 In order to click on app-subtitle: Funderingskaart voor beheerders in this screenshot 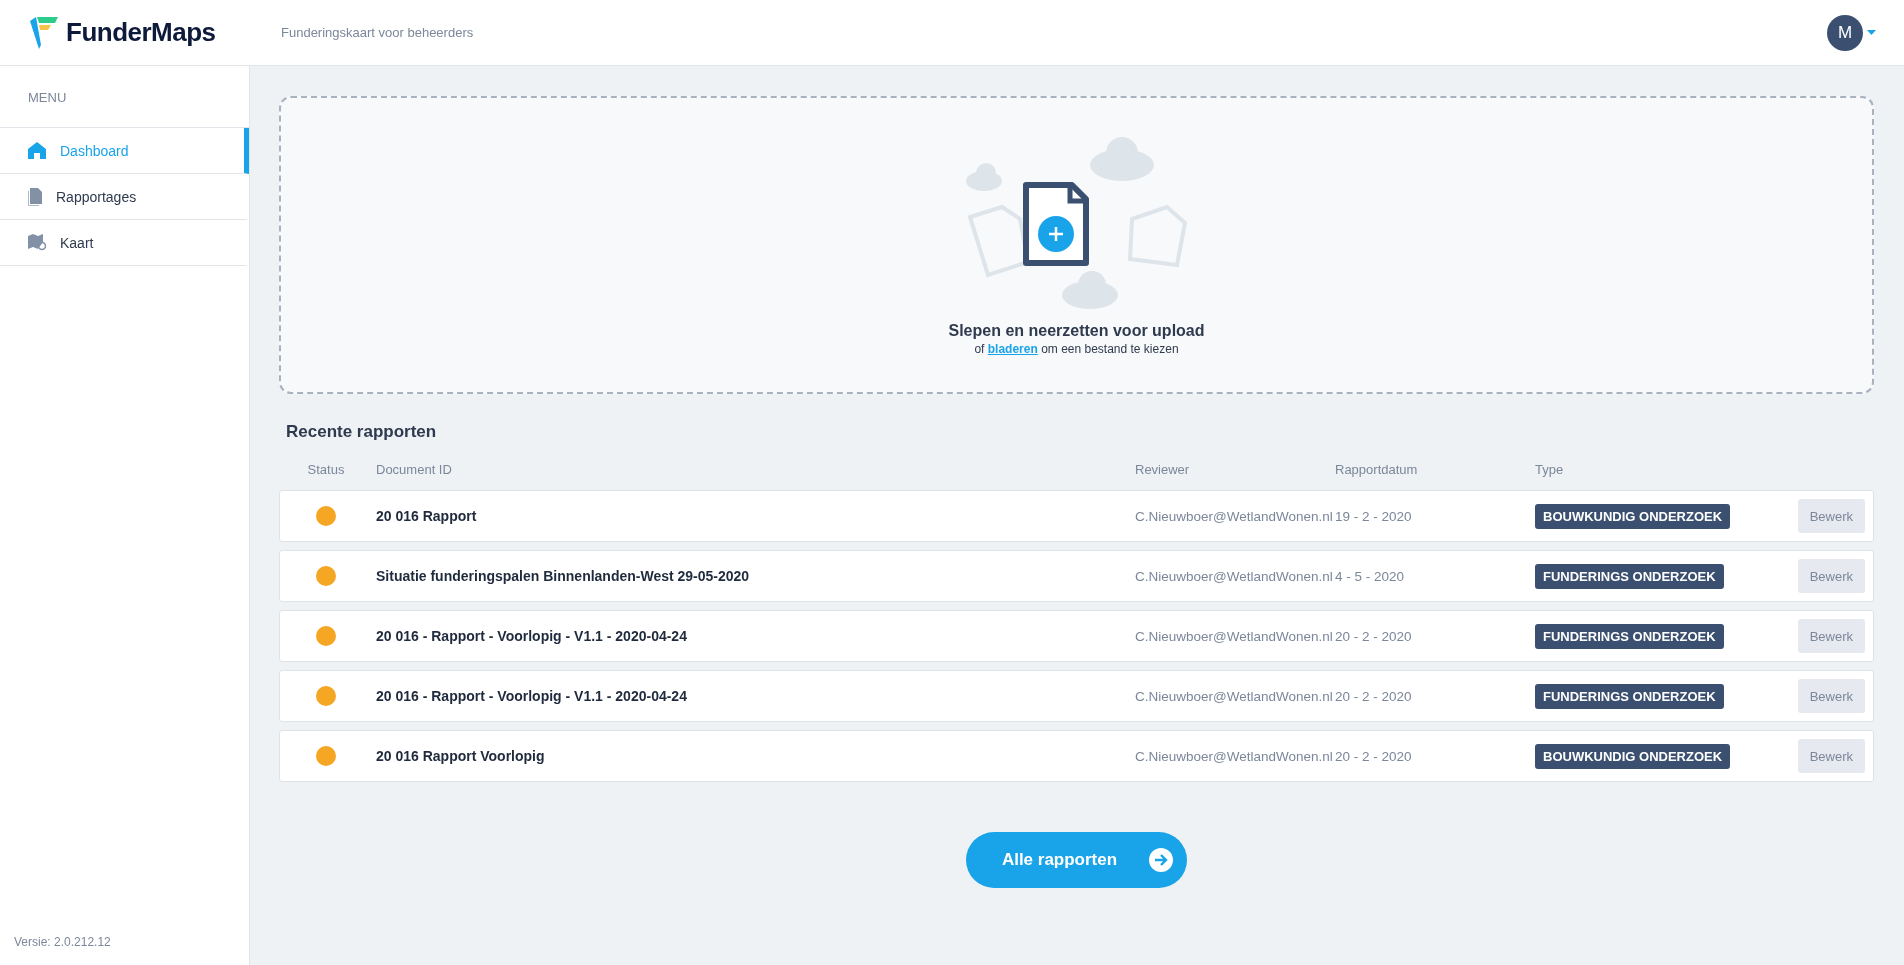, I will do `click(377, 32)`.